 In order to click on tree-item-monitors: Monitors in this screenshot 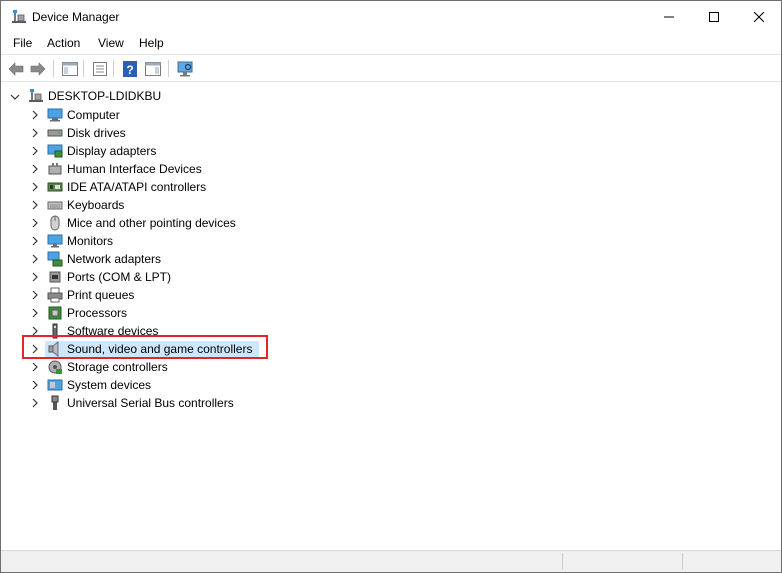, I will do `click(90, 241)`.